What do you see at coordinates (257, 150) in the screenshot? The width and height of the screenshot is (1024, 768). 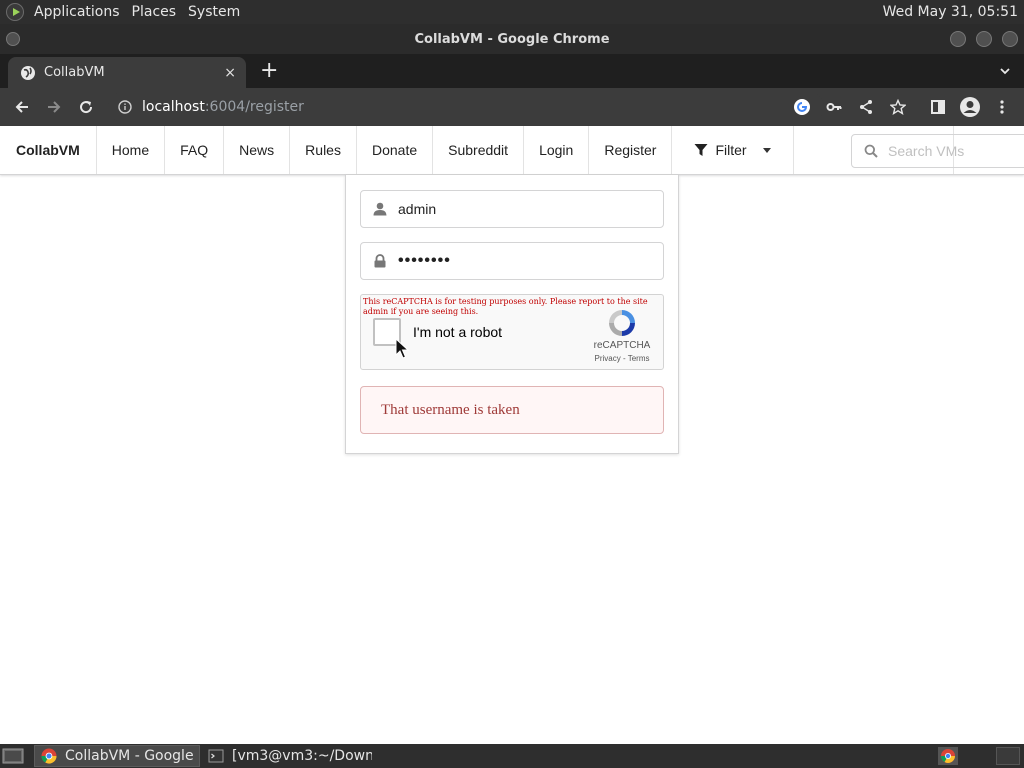 I see `nav-news: News` at bounding box center [257, 150].